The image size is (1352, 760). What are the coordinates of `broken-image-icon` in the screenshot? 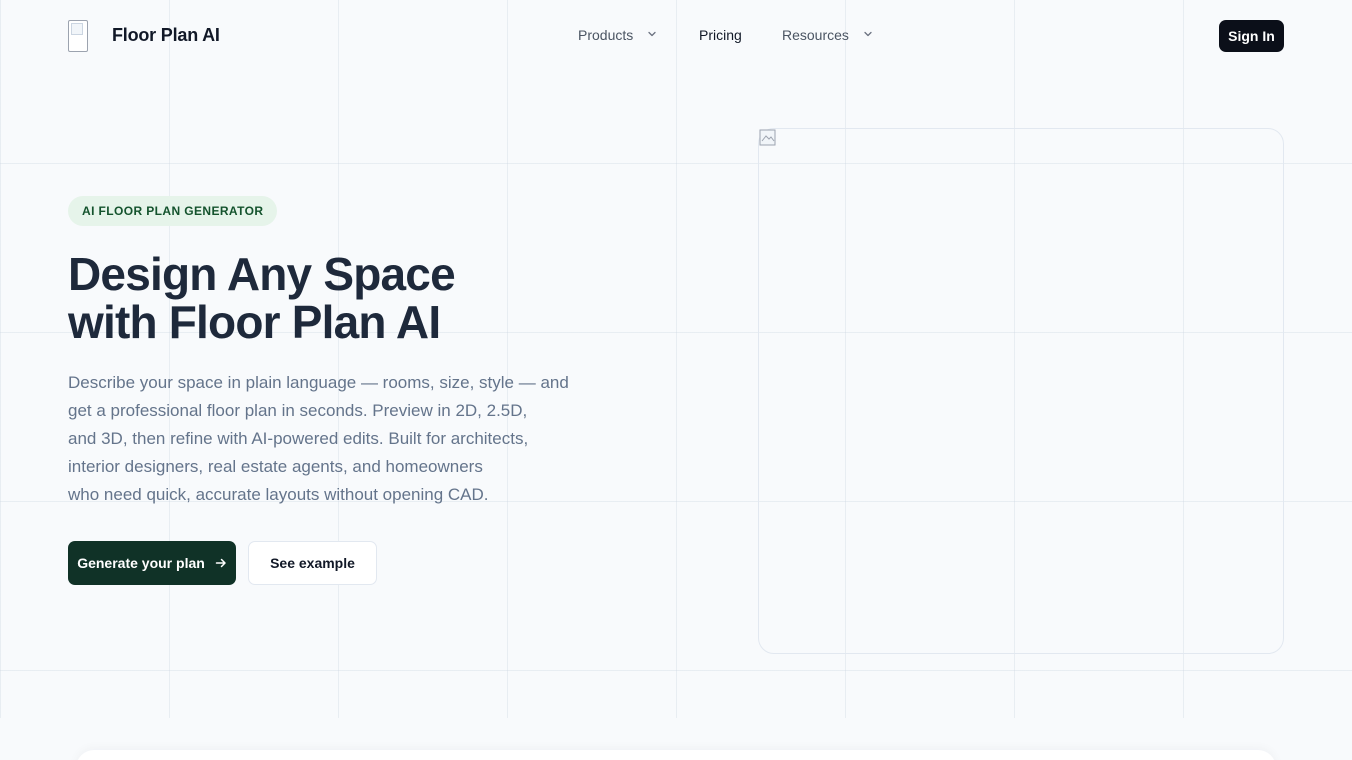 It's located at (767, 137).